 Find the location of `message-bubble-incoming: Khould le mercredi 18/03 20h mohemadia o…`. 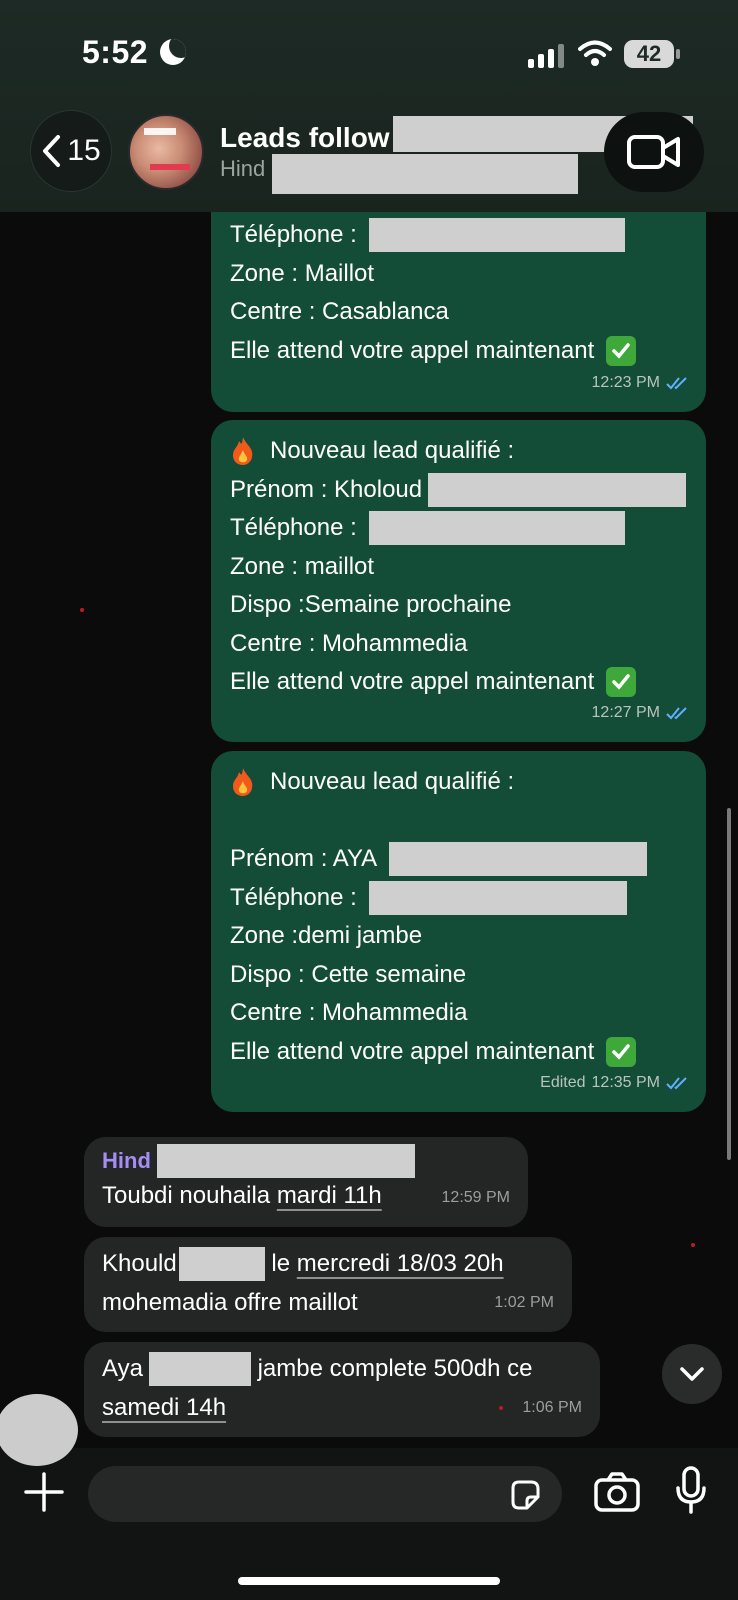

message-bubble-incoming: Khould le mercredi 18/03 20h mohemadia o… is located at coordinates (328, 1284).